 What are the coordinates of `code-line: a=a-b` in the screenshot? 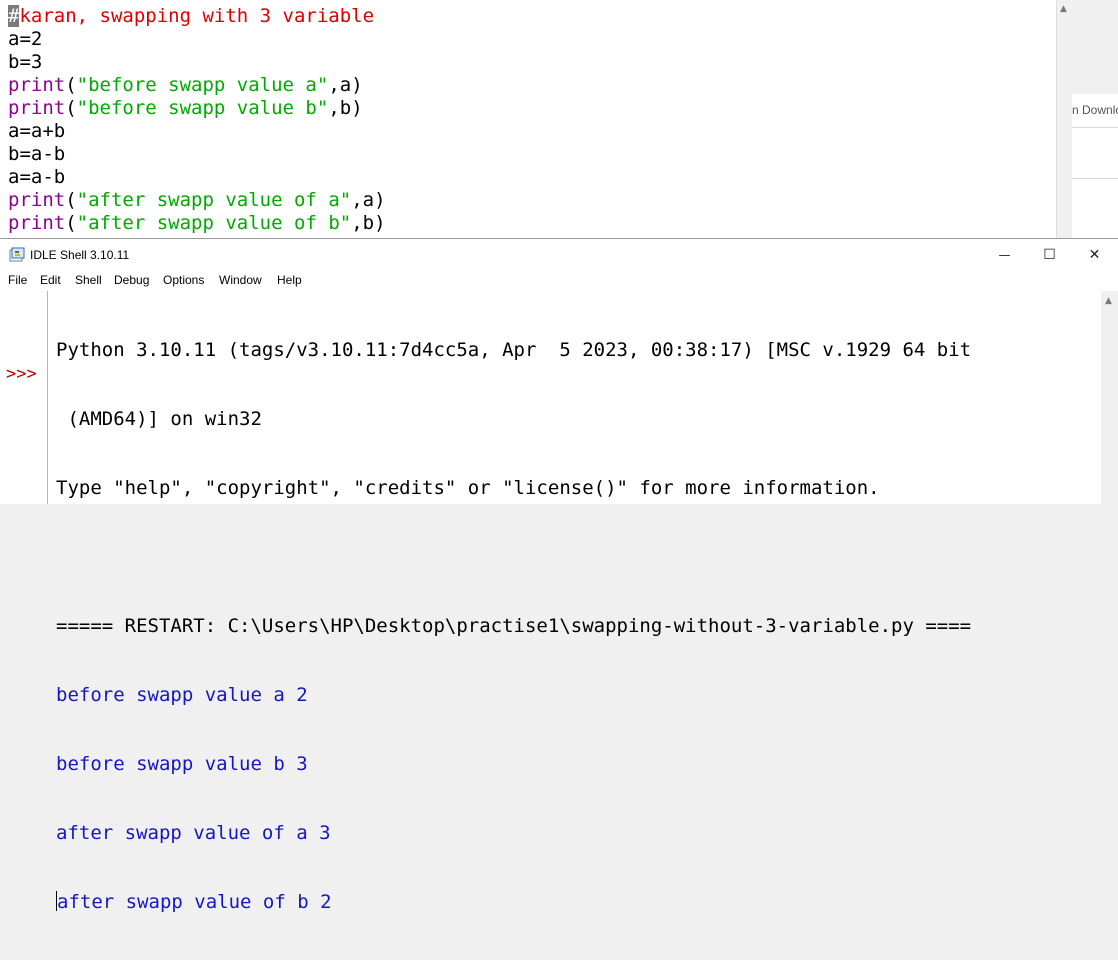 It's located at (197, 177).